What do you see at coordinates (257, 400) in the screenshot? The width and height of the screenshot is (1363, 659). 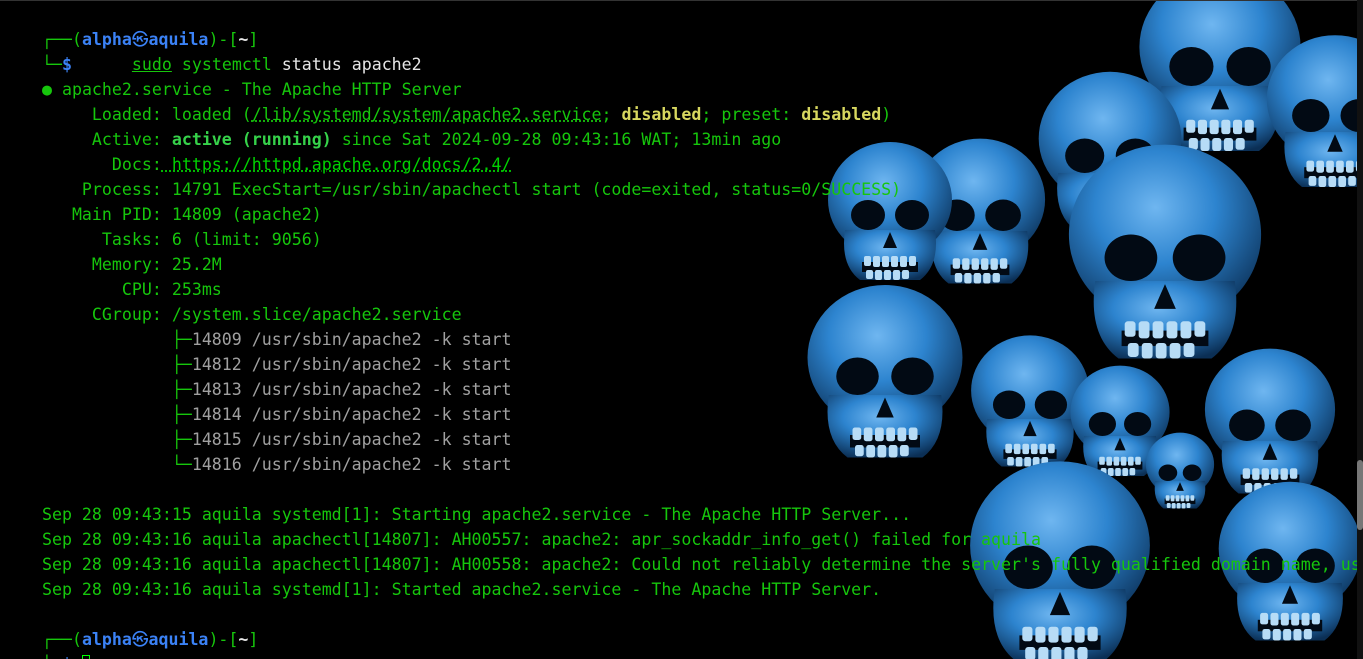 I see `cgroup-tree-item: ├─14814 /usr/sbin/apache2 -k start` at bounding box center [257, 400].